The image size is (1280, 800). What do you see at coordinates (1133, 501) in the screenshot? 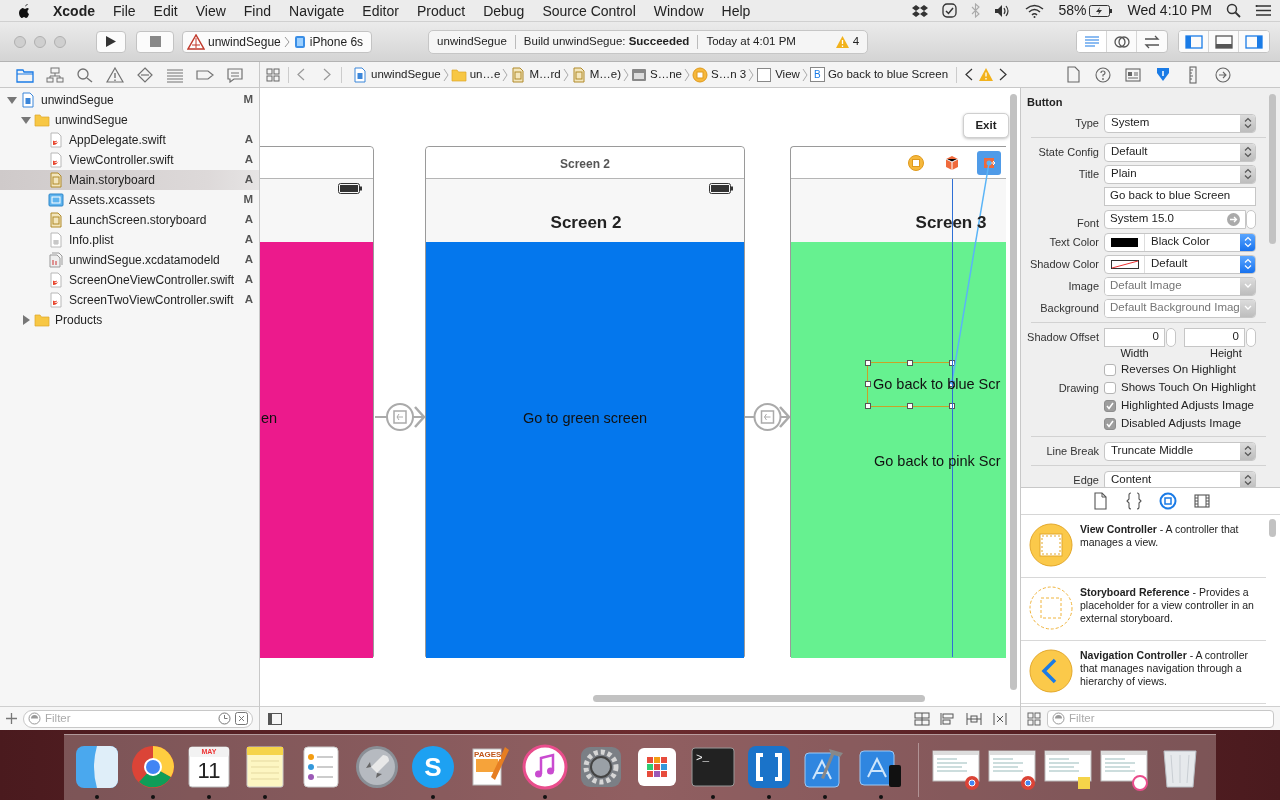
I see `braces-icon` at bounding box center [1133, 501].